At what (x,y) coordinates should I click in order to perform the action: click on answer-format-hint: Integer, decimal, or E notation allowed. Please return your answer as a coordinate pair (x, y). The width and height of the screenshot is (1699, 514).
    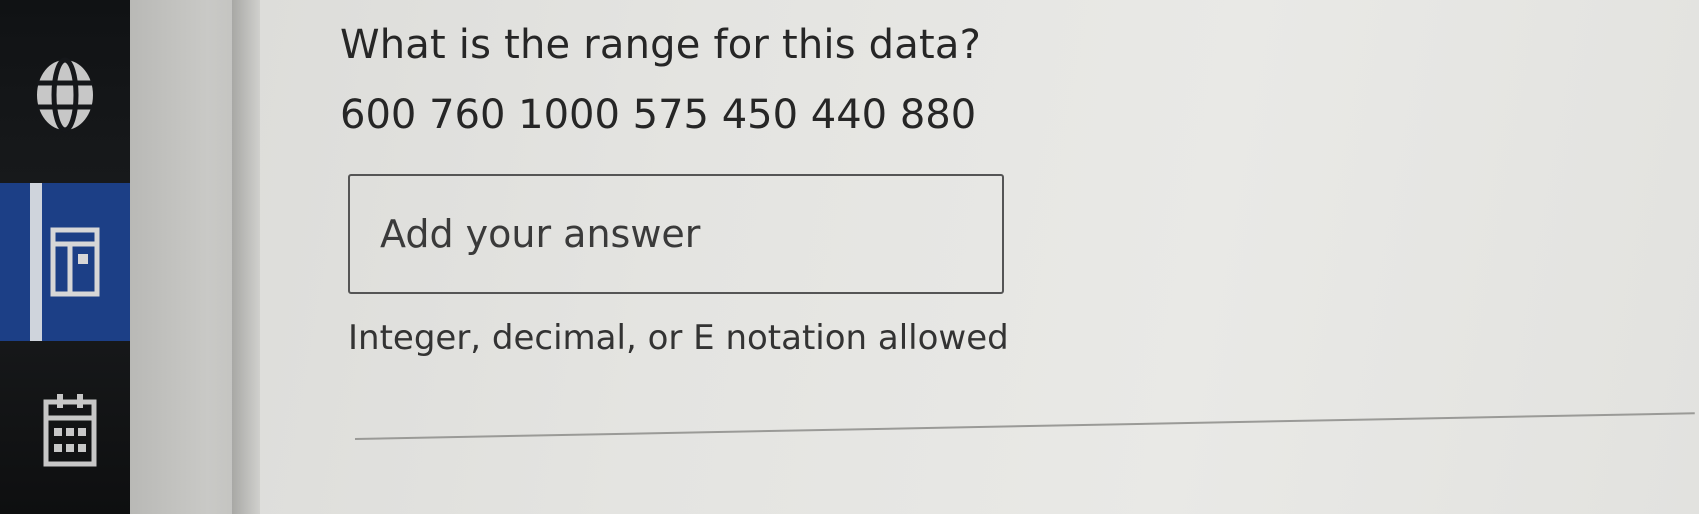
    Looking at the image, I should click on (678, 338).